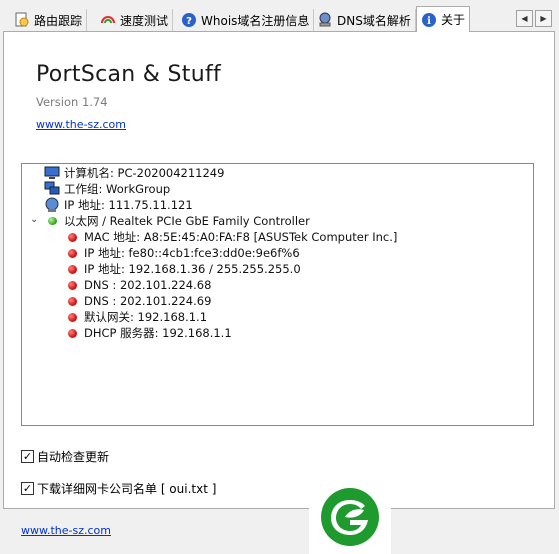  I want to click on watermark-logo, so click(350, 517).